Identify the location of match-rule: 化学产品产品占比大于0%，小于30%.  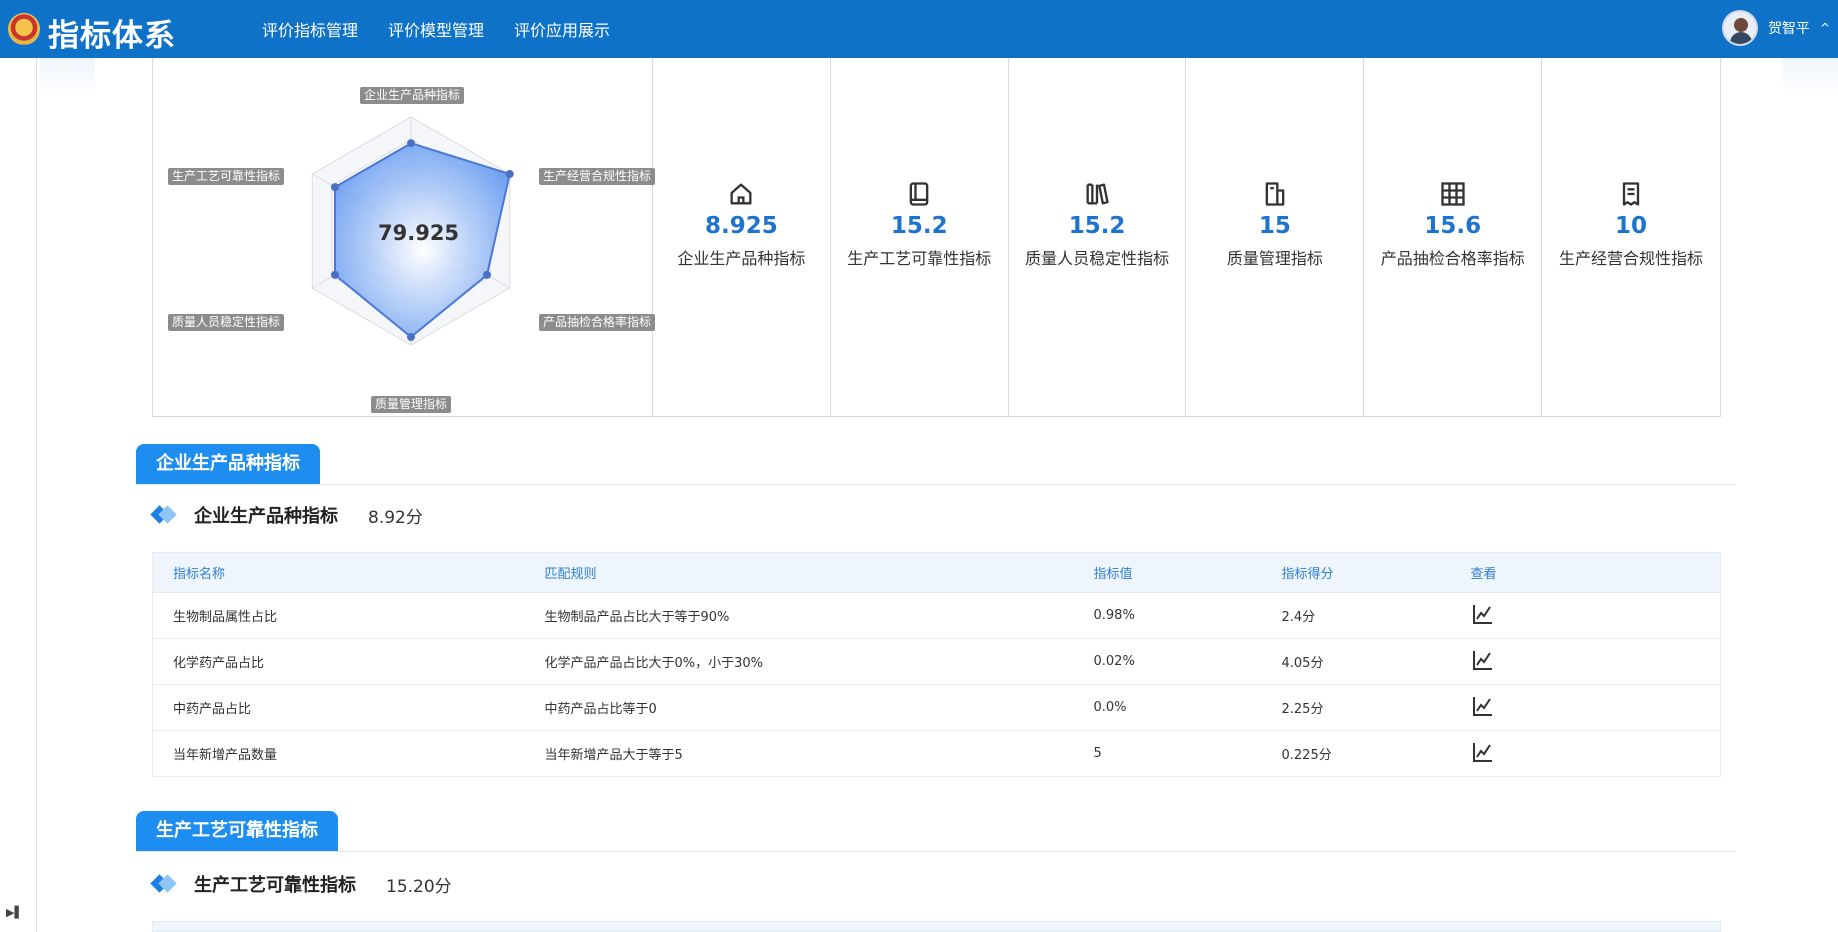
(819, 661).